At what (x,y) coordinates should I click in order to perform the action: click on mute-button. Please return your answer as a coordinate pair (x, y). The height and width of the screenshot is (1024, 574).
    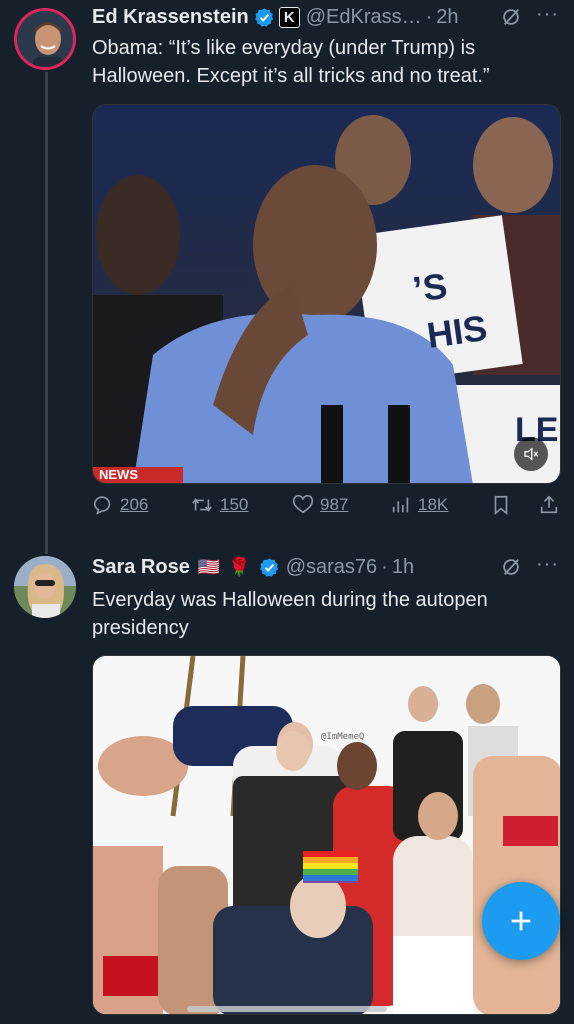
    Looking at the image, I should click on (531, 454).